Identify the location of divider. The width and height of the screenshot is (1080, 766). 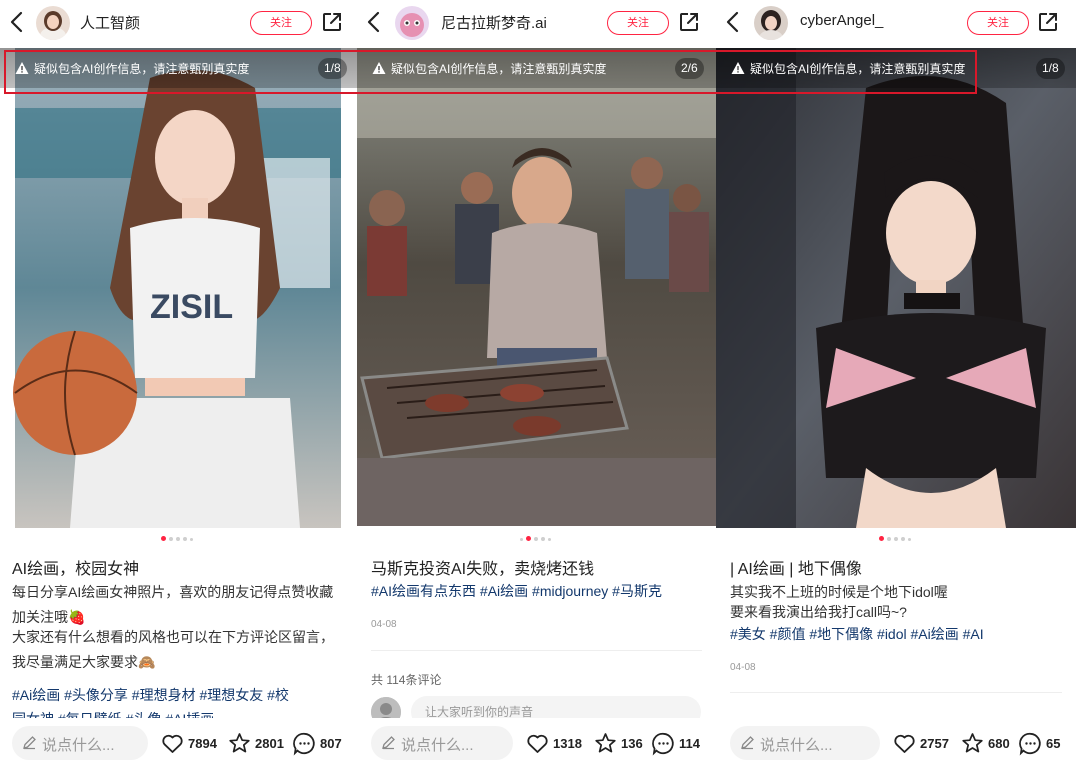
(536, 650).